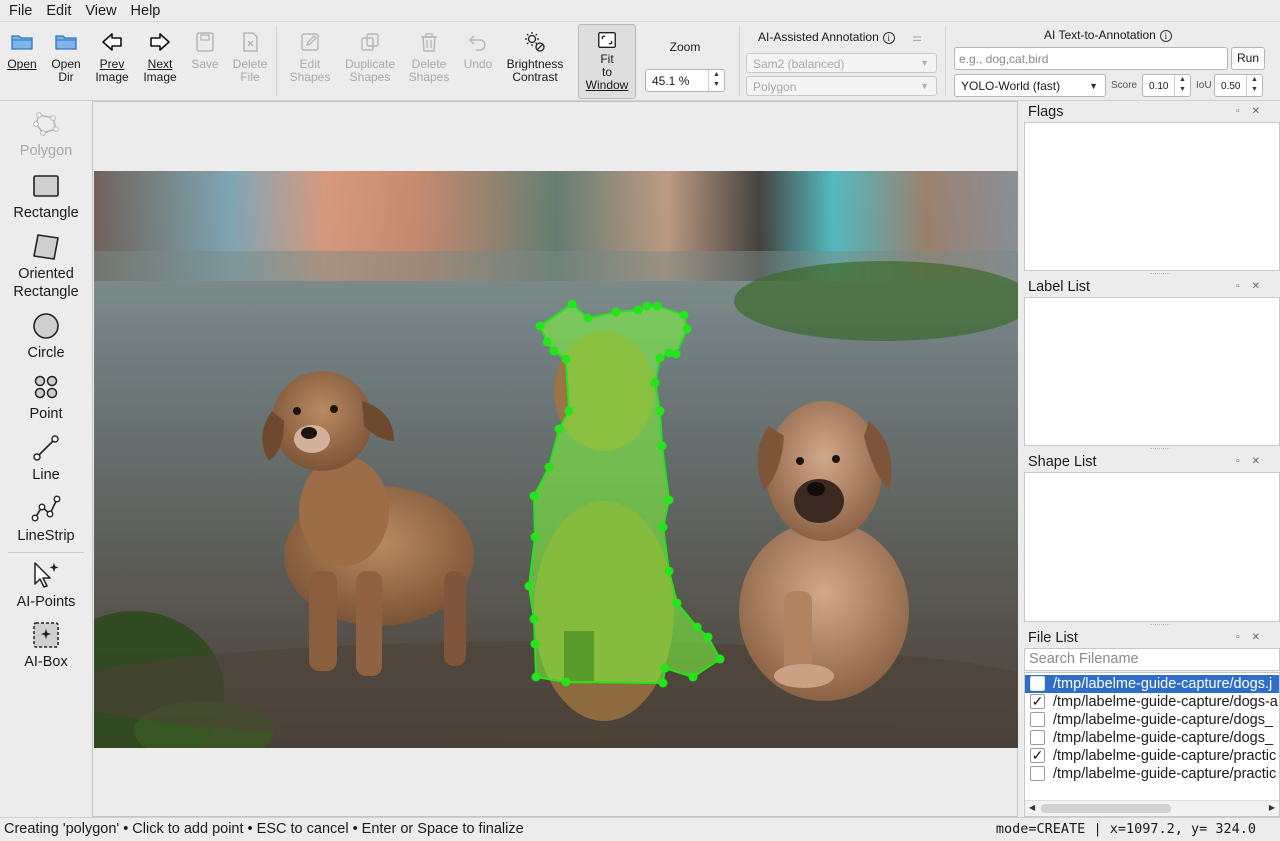 The width and height of the screenshot is (1280, 841). I want to click on menu-file: File, so click(18, 11).